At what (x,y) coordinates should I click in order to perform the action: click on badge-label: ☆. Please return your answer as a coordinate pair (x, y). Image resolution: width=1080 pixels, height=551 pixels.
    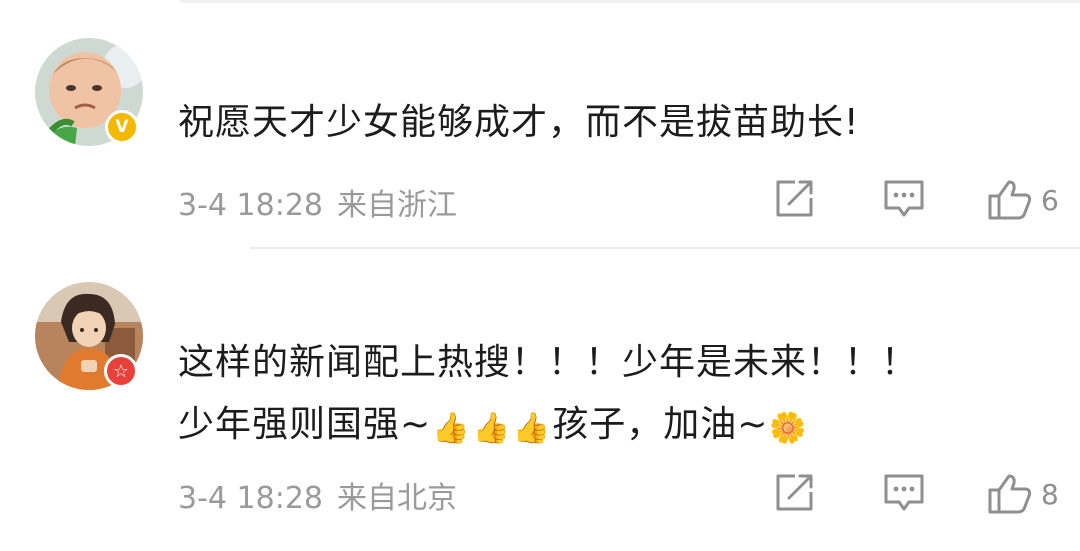
    Looking at the image, I should click on (121, 371).